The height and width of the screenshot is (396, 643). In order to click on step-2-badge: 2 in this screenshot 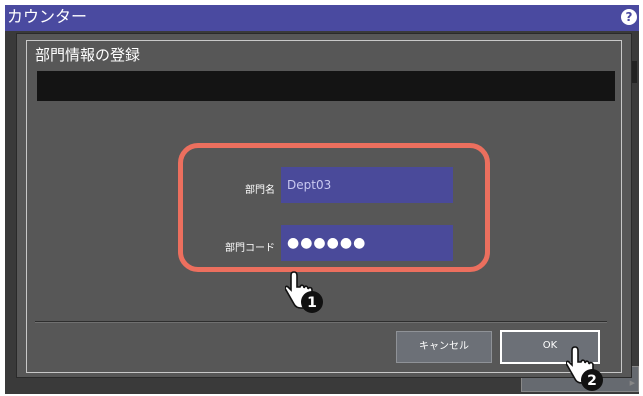, I will do `click(592, 380)`.